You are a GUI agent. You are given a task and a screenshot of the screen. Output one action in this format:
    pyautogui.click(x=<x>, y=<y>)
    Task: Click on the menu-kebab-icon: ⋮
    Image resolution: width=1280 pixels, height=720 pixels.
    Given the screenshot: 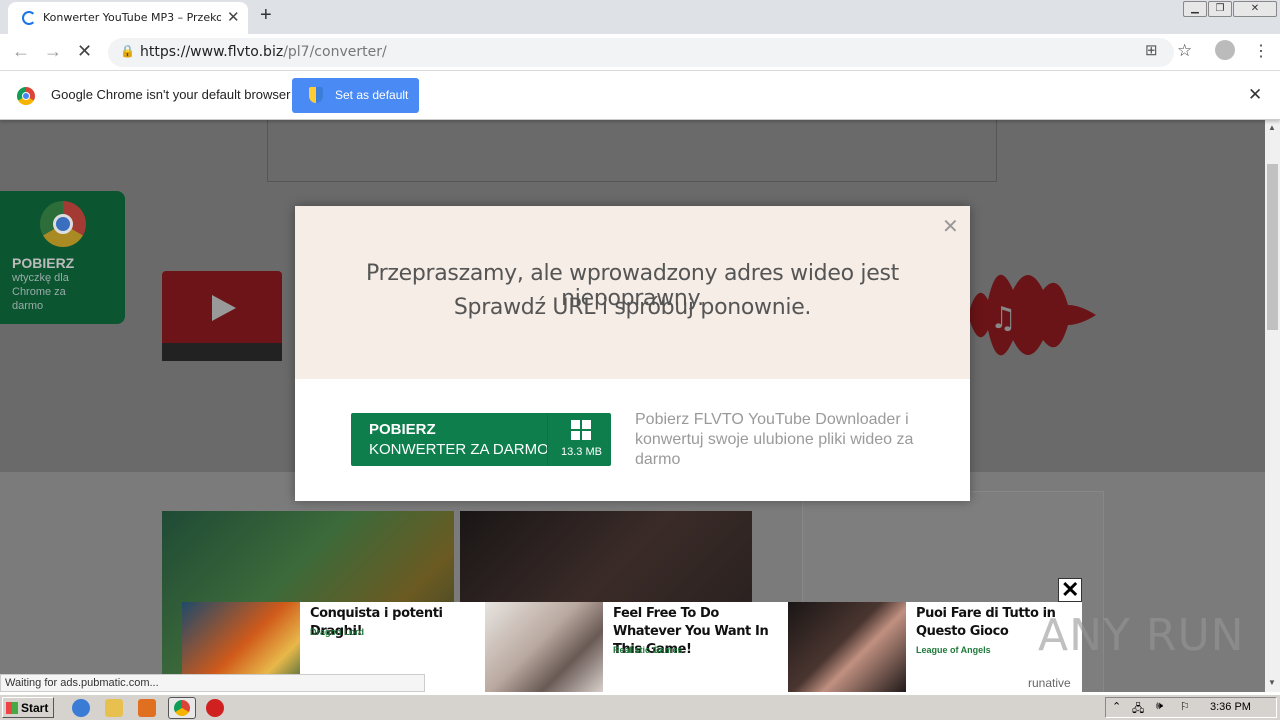 What is the action you would take?
    pyautogui.click(x=1261, y=51)
    